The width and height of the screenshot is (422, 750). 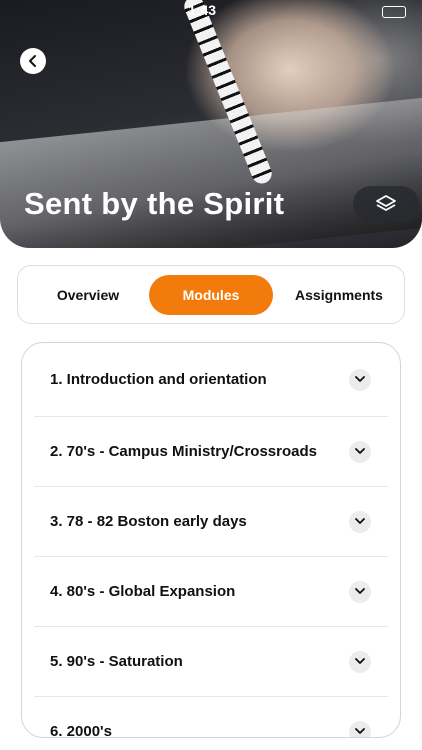 I want to click on module-label: 2. 70's - Campus Ministry/Crossroads, so click(x=183, y=451).